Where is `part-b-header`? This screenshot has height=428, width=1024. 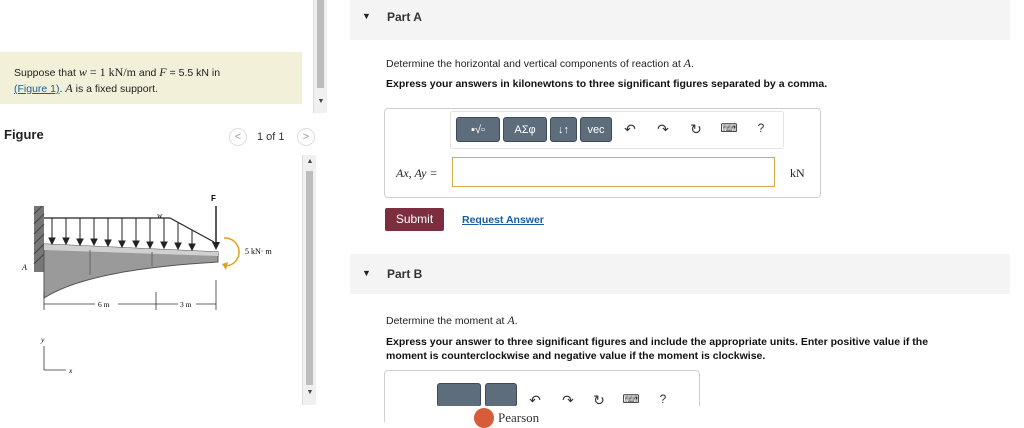
part-b-header is located at coordinates (680, 274).